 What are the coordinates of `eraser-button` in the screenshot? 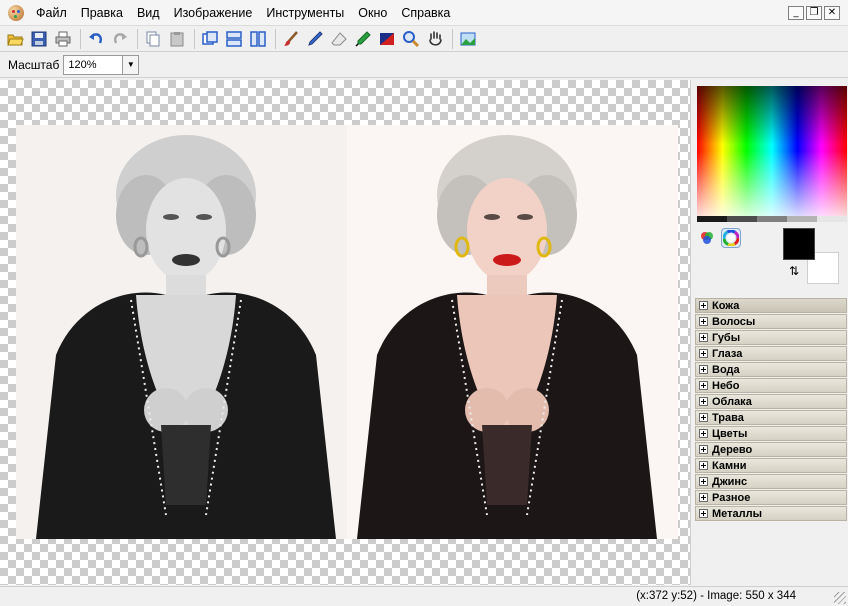 It's located at (339, 39).